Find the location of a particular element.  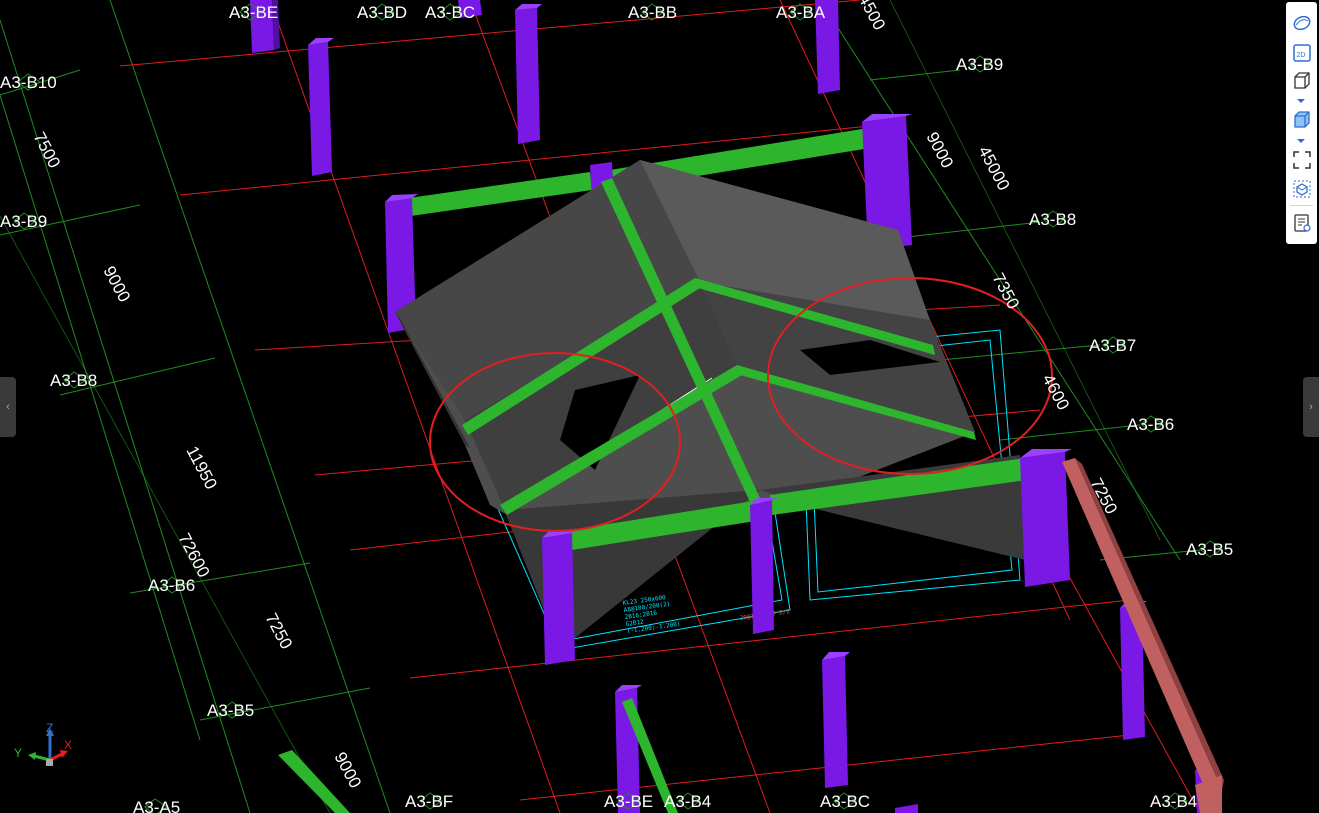

perspective-view-button is located at coordinates (1302, 23).